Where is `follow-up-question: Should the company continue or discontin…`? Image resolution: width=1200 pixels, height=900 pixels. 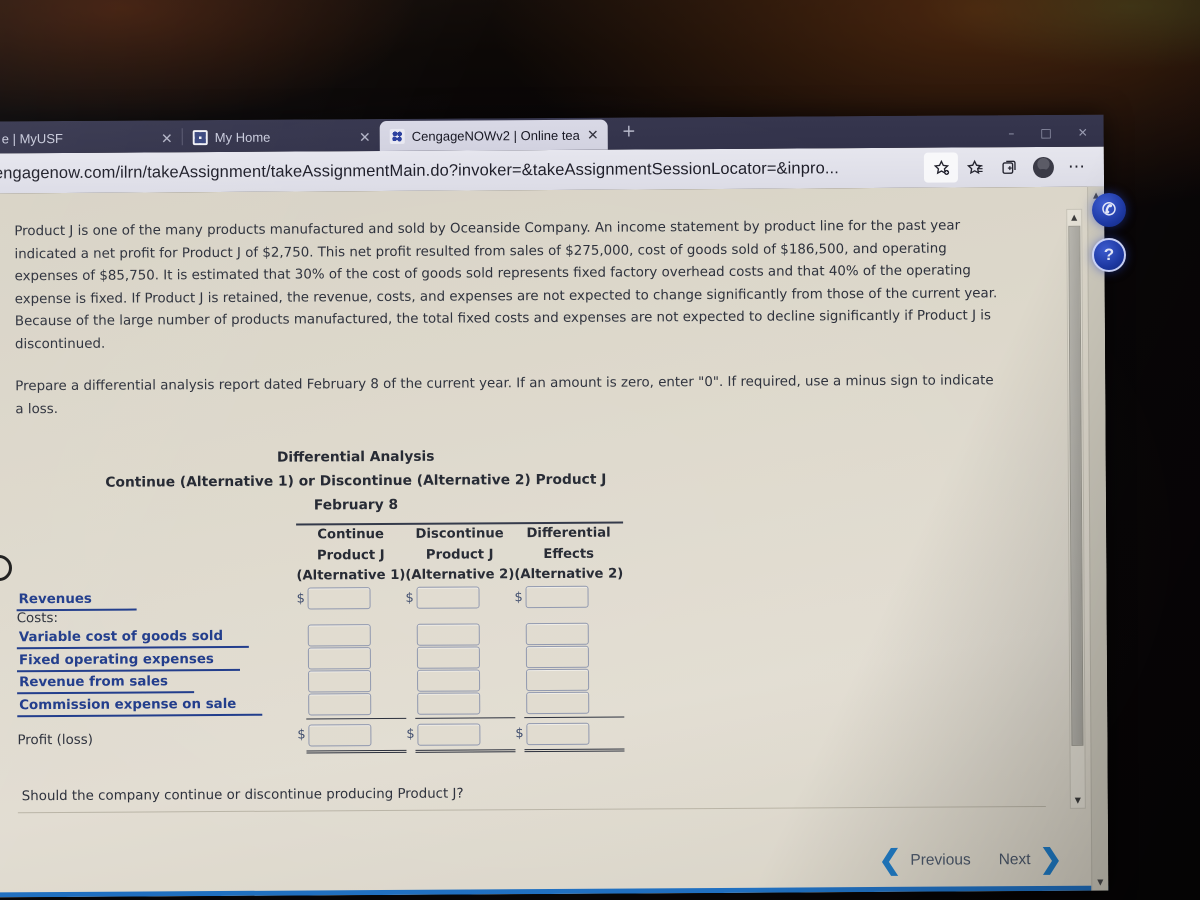 follow-up-question: Should the company continue or discontin… is located at coordinates (242, 795).